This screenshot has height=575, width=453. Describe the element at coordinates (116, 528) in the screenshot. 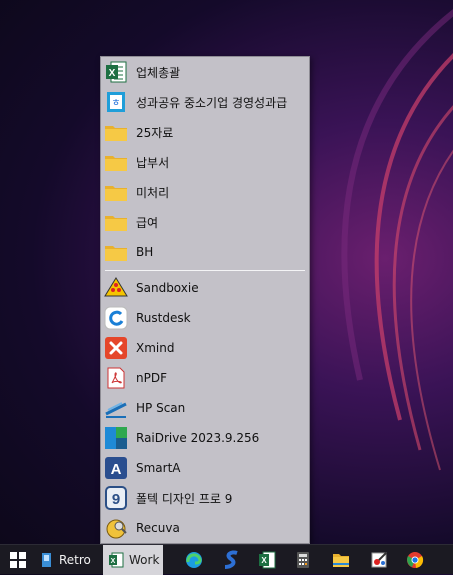

I see `recuva-icon` at that location.